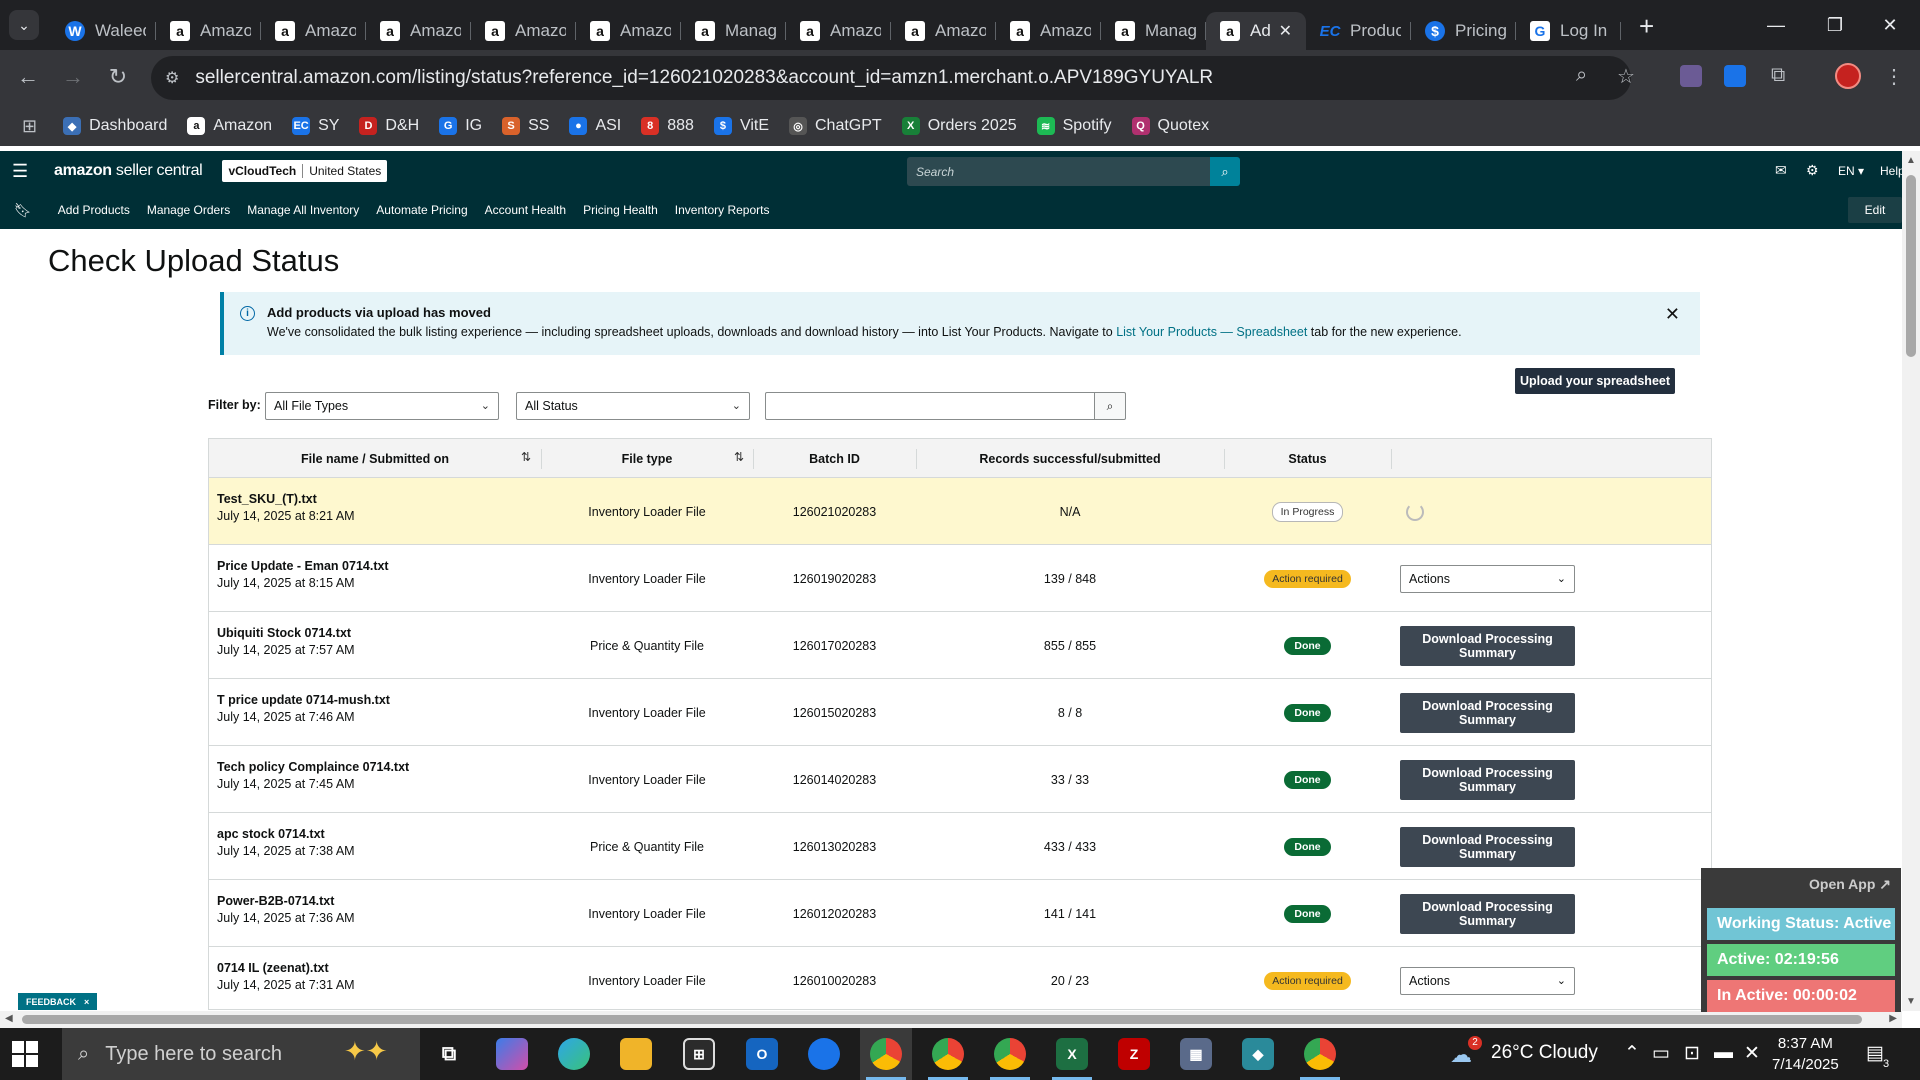 This screenshot has height=1080, width=1920. I want to click on browser-menu-icon: ⋮, so click(1894, 76).